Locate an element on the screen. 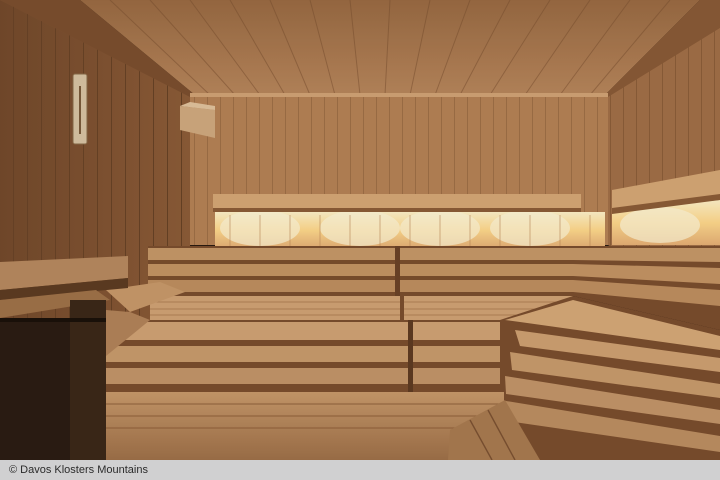 The height and width of the screenshot is (480, 720). photo-credit: © Davos Klosters Mountains is located at coordinates (78, 470).